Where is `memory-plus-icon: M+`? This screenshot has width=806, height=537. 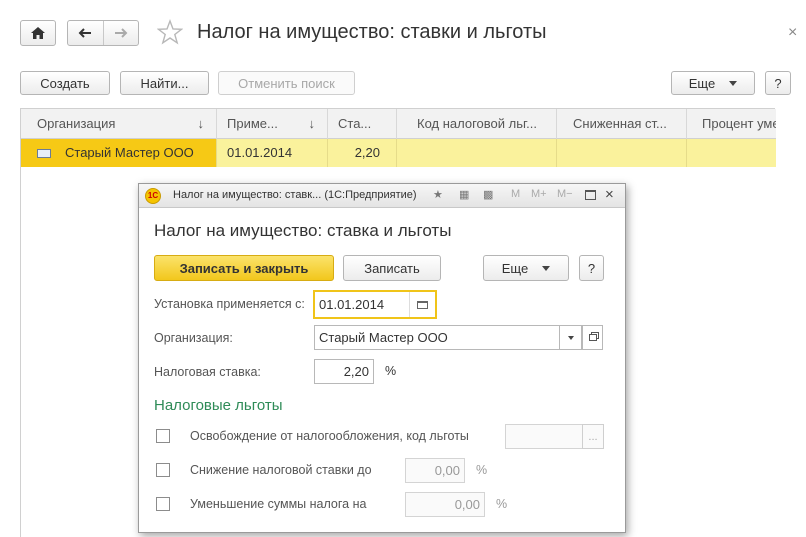
memory-plus-icon: M+ is located at coordinates (539, 194).